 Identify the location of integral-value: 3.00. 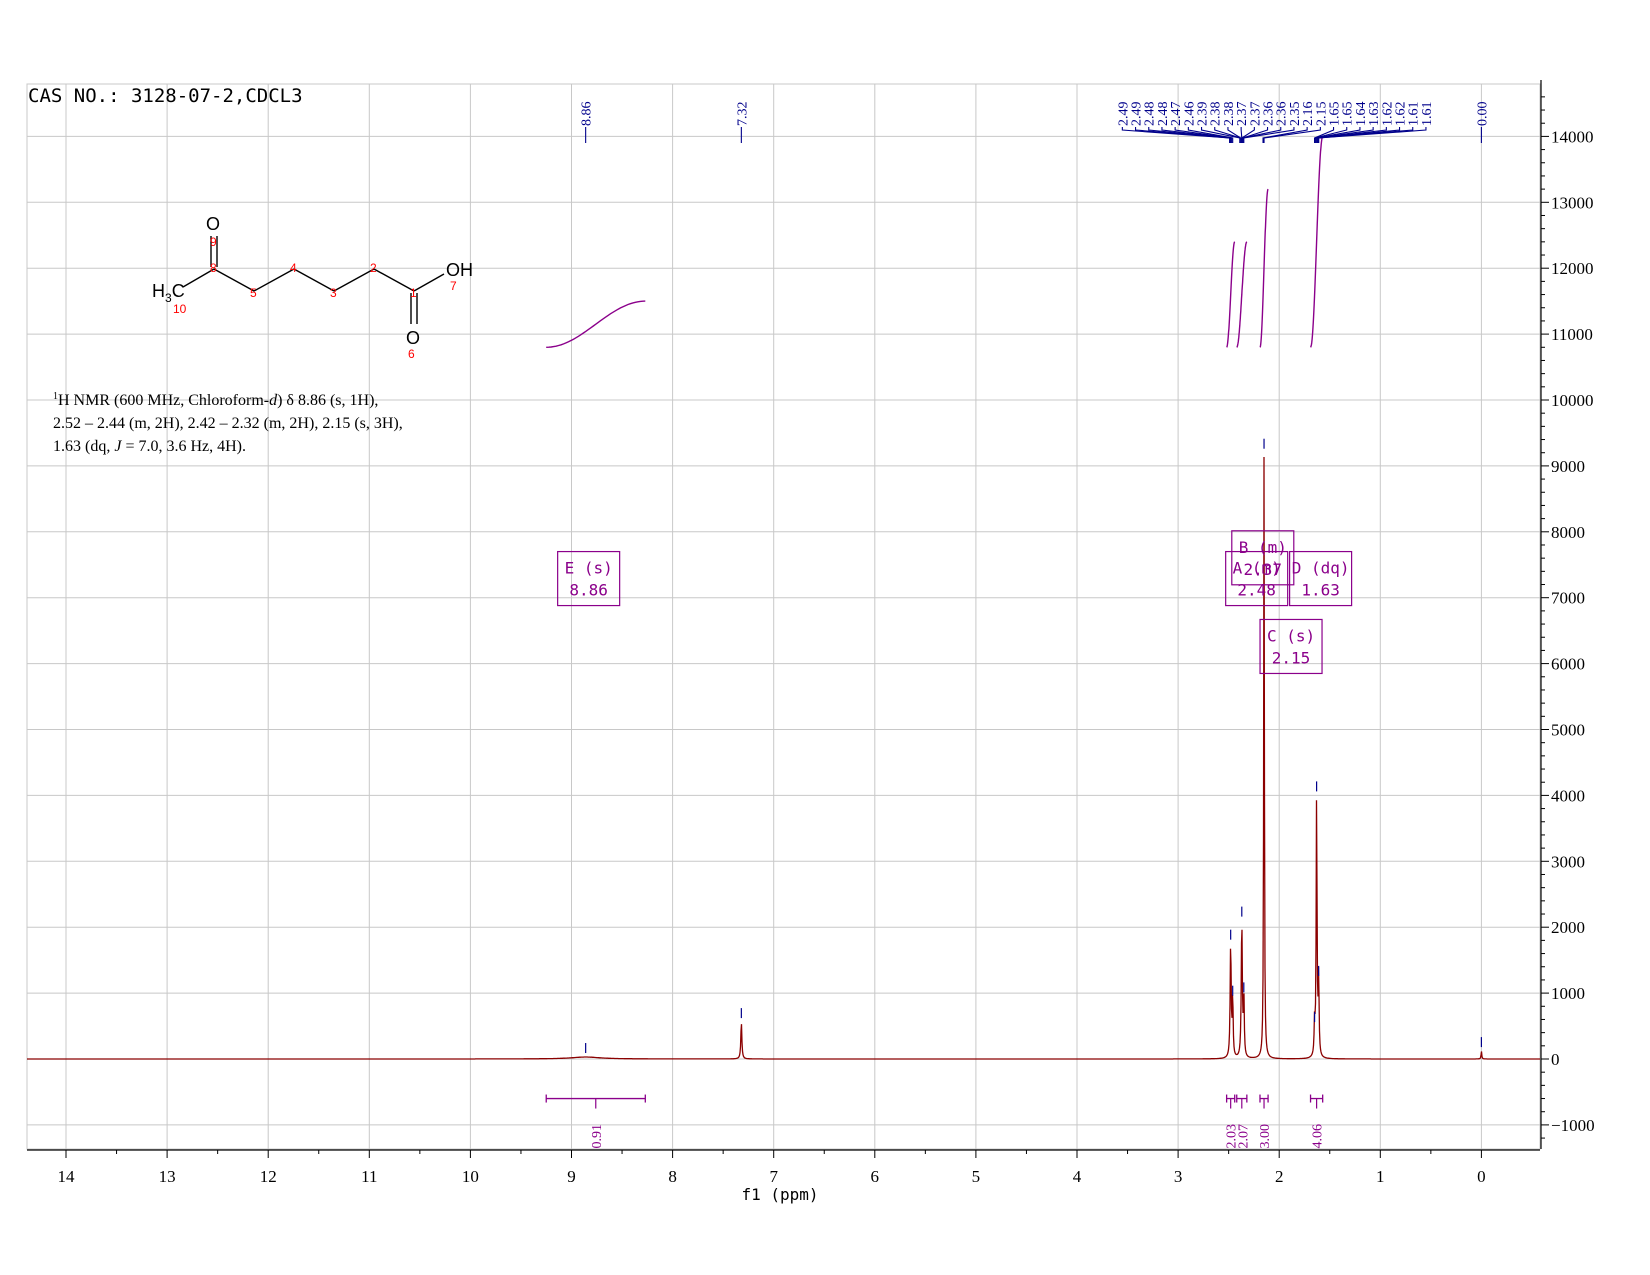
(1265, 1136).